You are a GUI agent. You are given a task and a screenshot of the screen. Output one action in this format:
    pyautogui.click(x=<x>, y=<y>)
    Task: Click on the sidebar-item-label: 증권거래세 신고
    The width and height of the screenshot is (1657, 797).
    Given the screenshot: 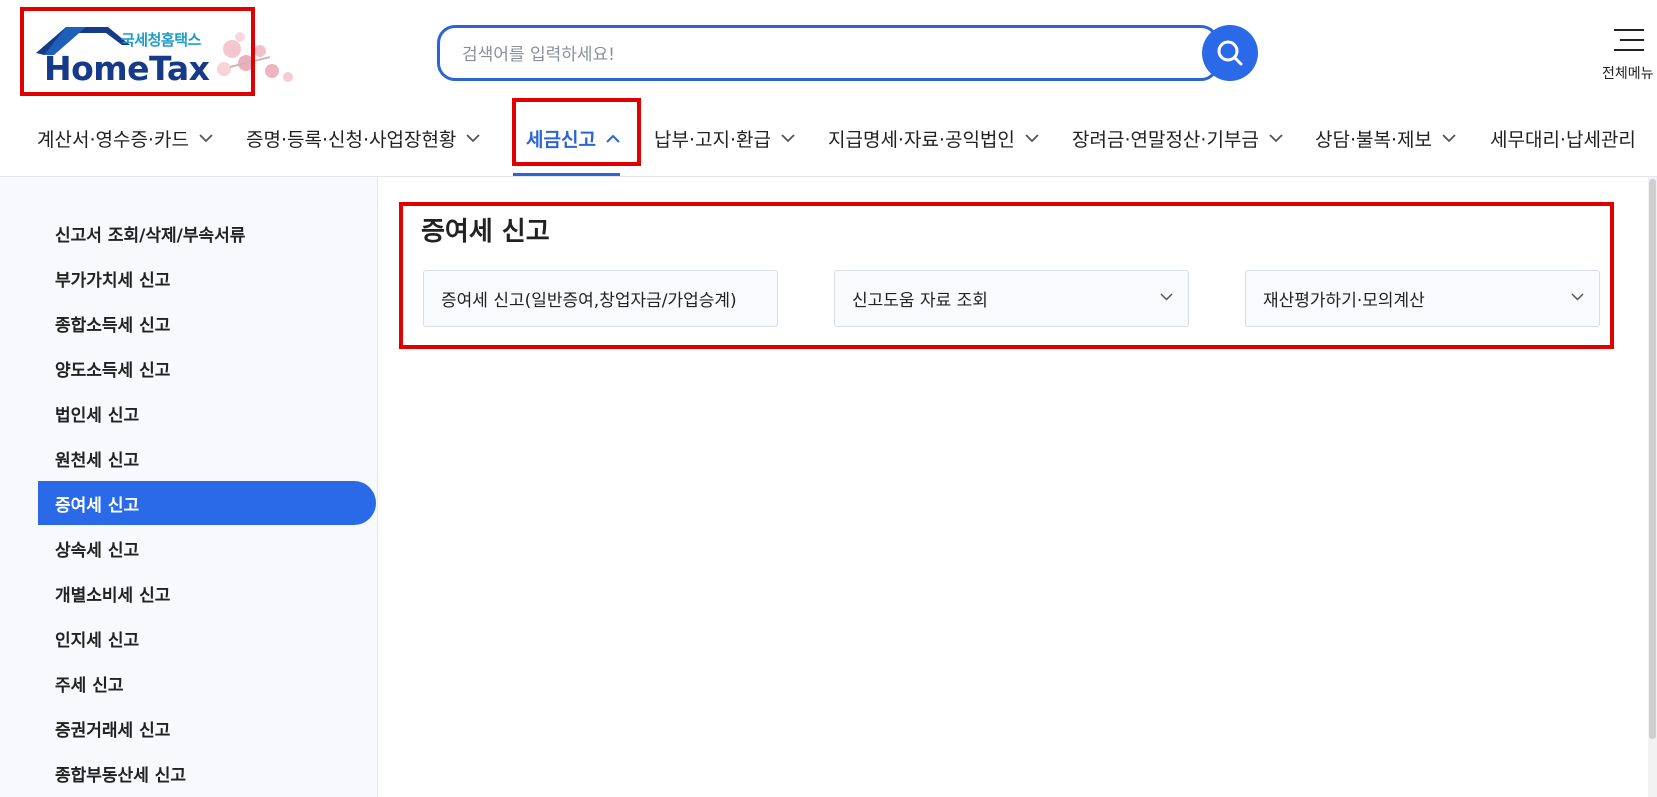 What is the action you would take?
    pyautogui.click(x=113, y=730)
    